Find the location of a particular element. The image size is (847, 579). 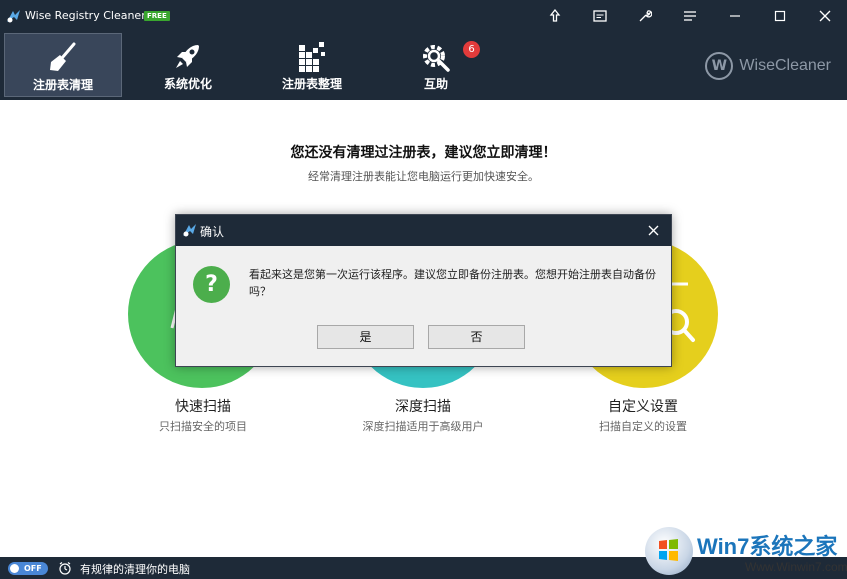

dialog-message: 看起来这是您第一次运行该程序。建议您立即备份注册表。您想开始注册表自动备份吗？ is located at coordinates (452, 283).